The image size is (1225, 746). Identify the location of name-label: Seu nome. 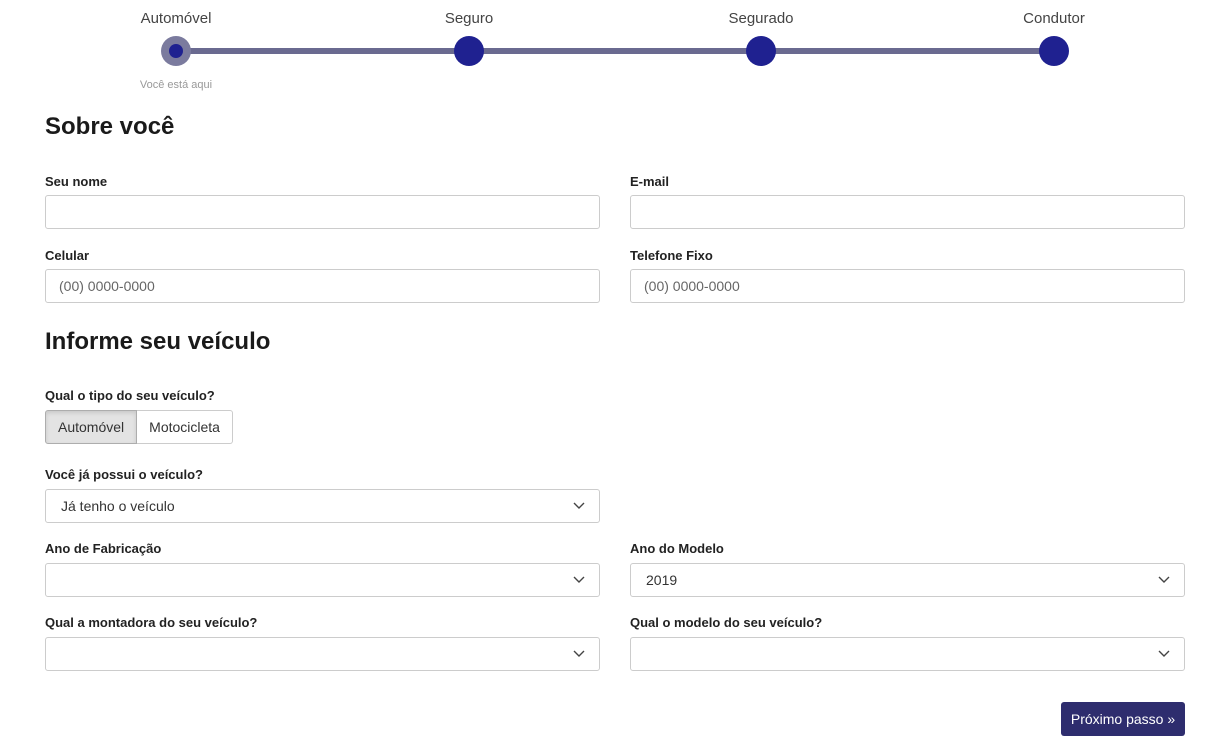
(76, 181).